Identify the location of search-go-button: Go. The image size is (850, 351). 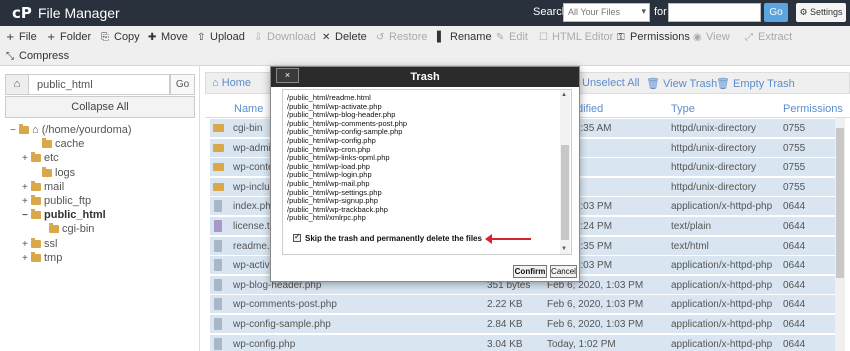
(776, 12).